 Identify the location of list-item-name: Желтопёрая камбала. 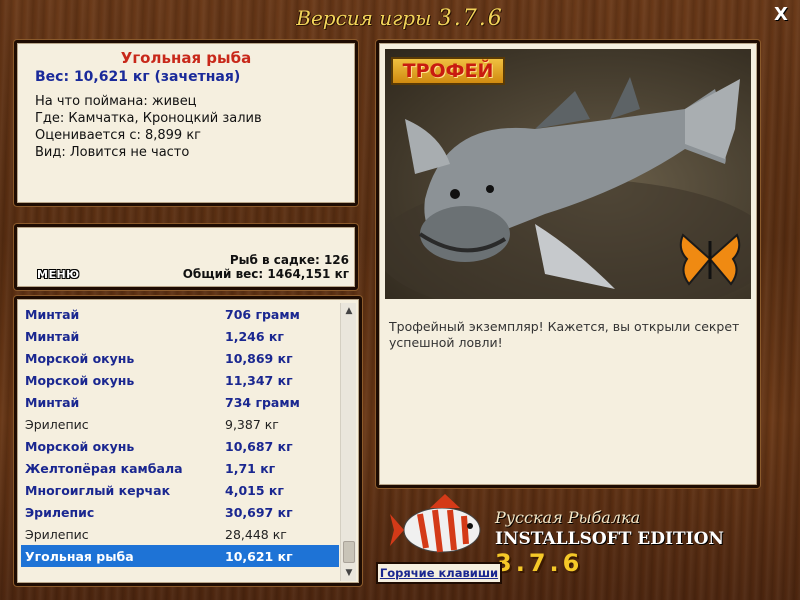
(104, 468).